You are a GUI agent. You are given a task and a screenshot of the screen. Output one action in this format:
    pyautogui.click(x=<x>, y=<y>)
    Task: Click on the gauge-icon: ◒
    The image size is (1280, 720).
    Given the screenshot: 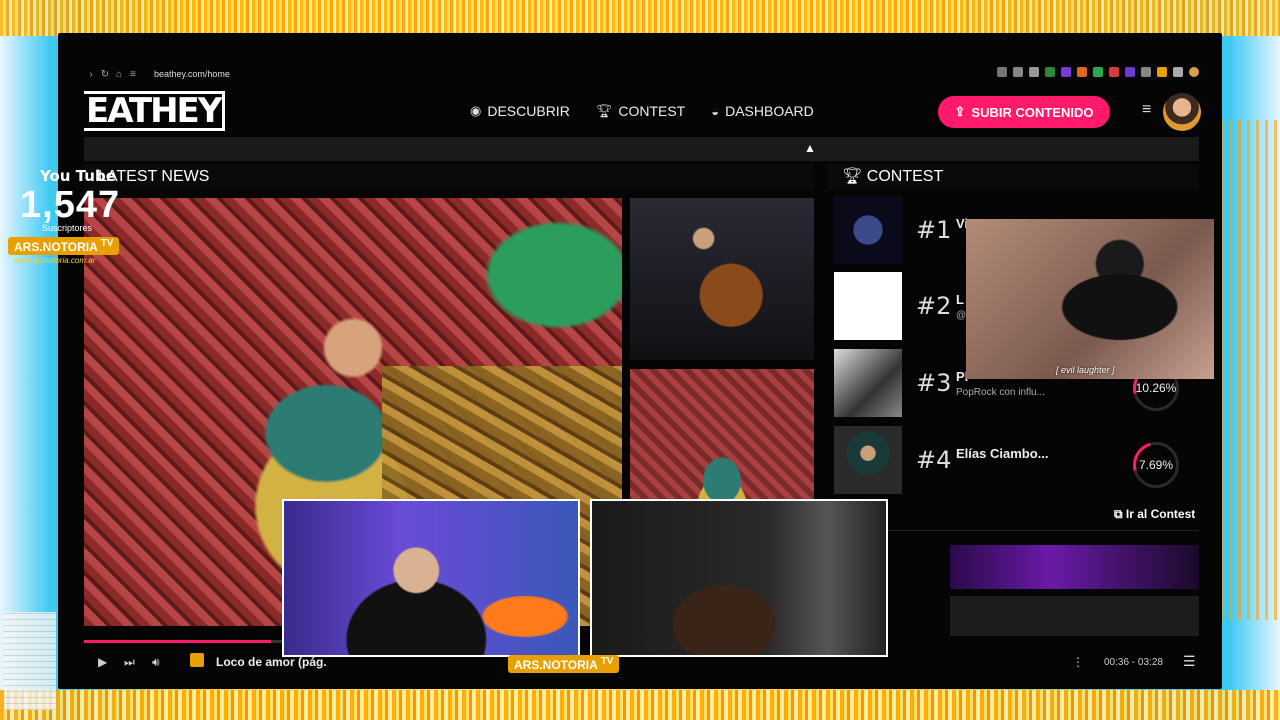 What is the action you would take?
    pyautogui.click(x=715, y=111)
    